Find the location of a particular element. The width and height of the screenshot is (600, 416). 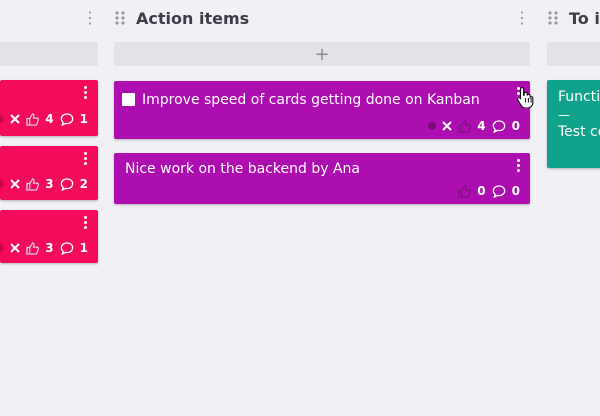

add-card-button: + is located at coordinates (322, 54).